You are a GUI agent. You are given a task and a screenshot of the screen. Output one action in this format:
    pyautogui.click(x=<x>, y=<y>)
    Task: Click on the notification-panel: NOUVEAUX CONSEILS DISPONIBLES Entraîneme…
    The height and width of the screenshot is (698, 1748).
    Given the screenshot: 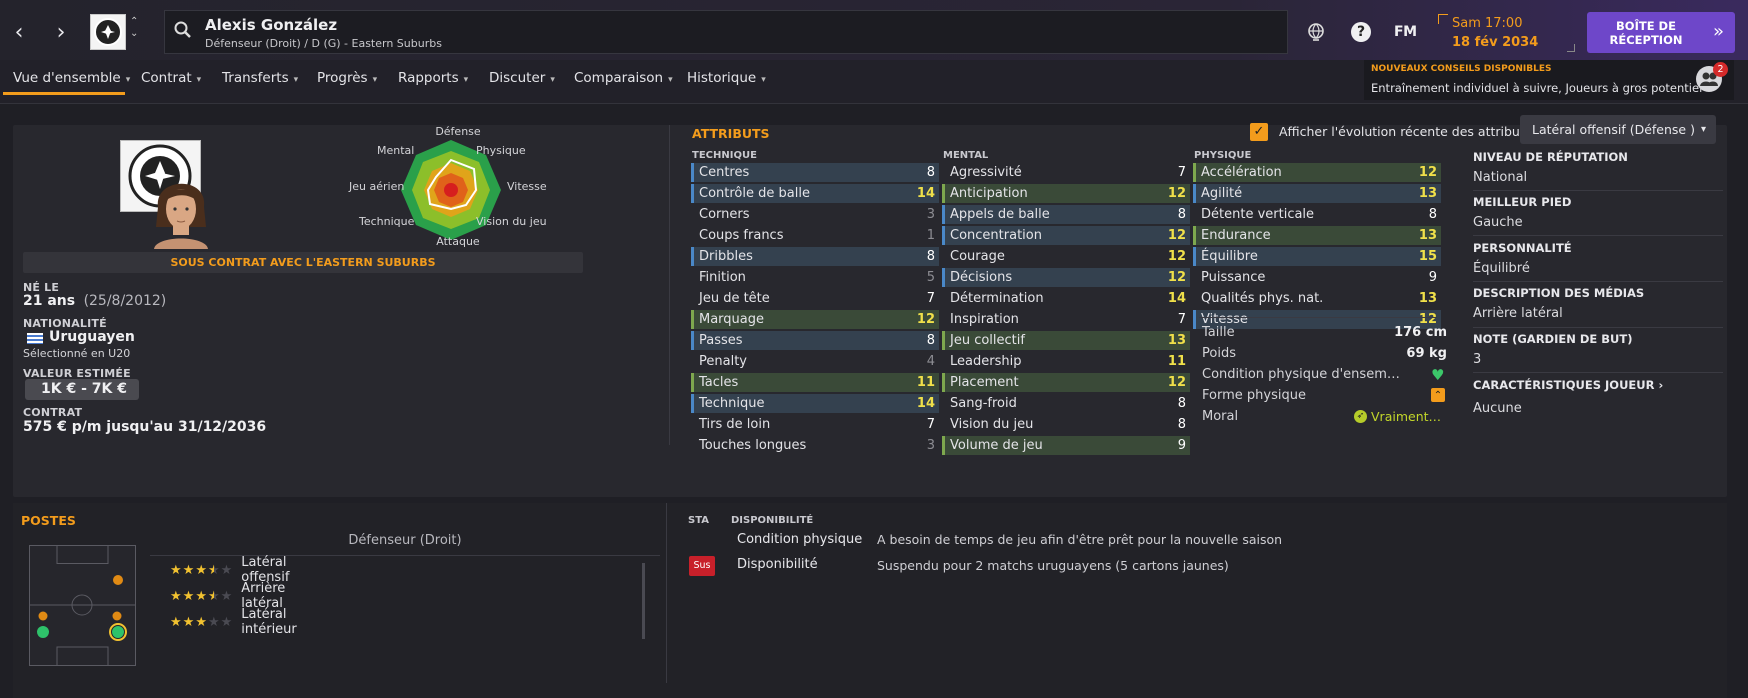 What is the action you would take?
    pyautogui.click(x=1549, y=80)
    